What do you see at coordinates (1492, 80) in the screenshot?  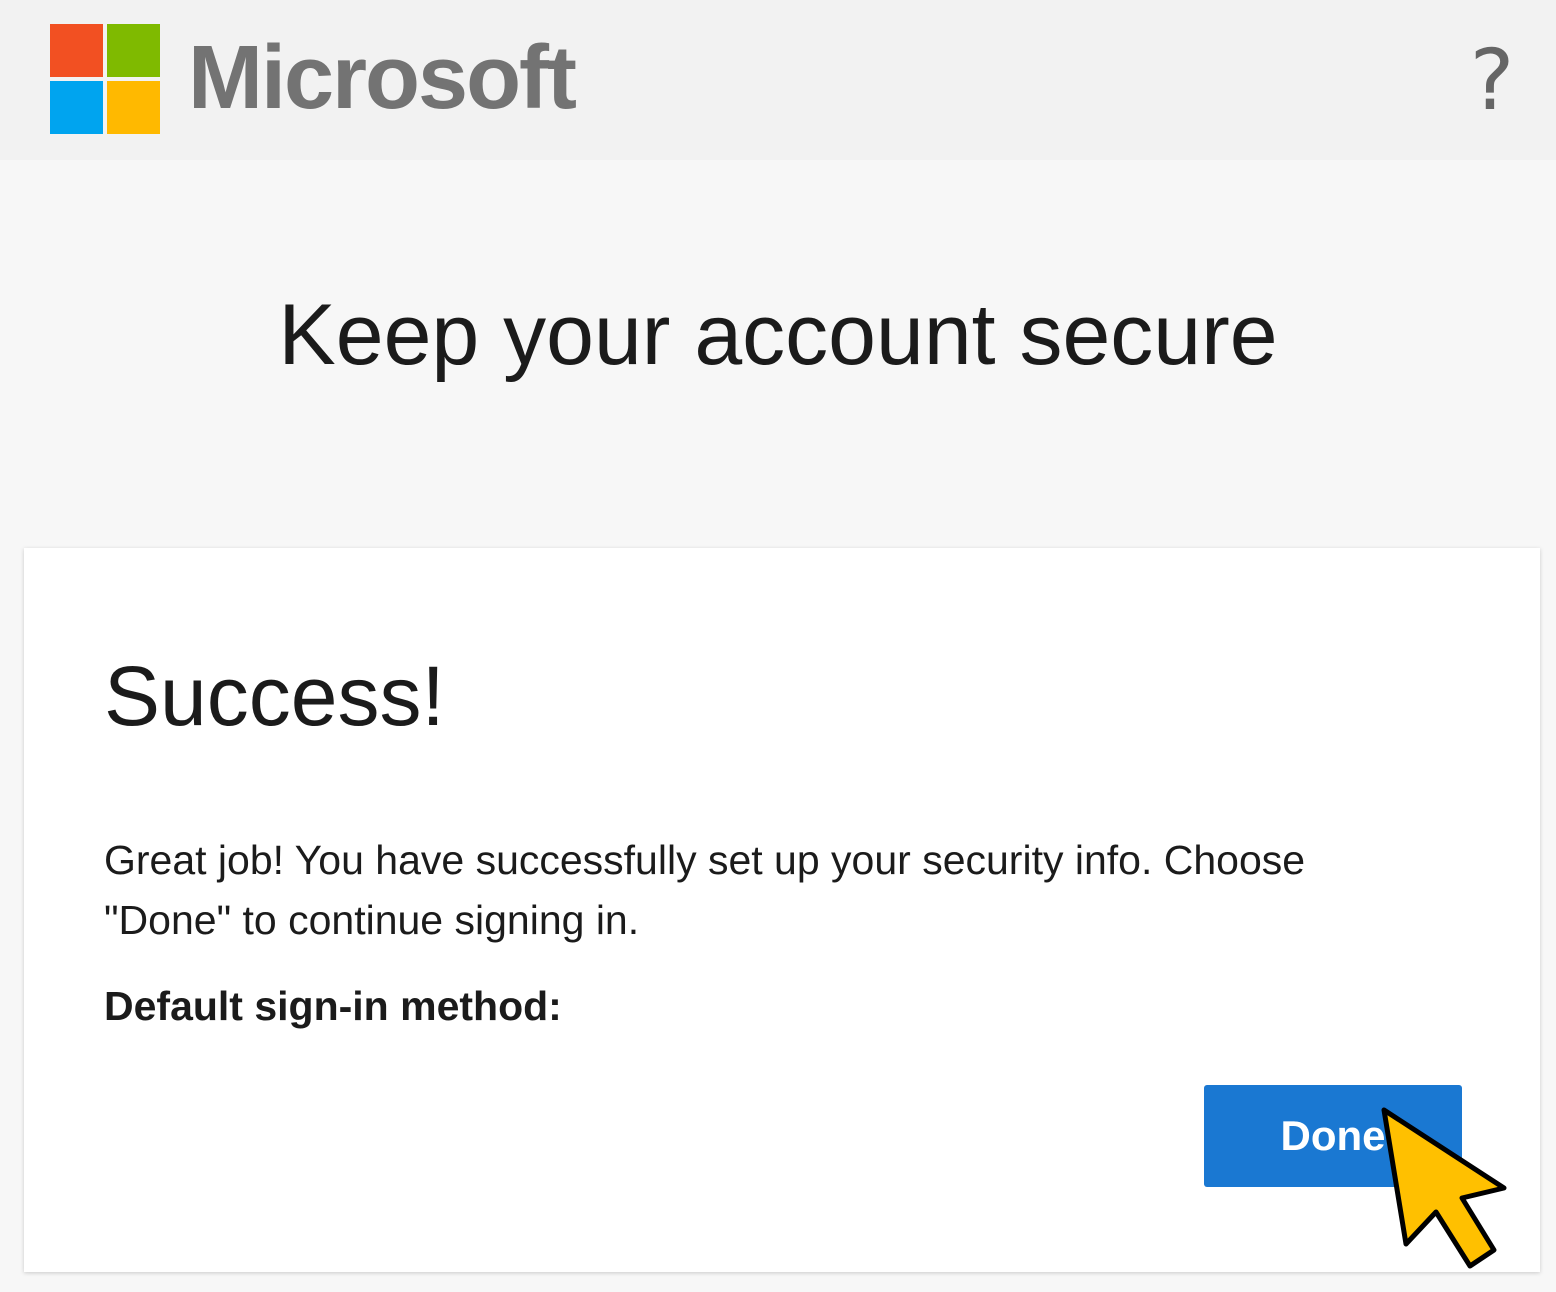 I see `help-icon: ?` at bounding box center [1492, 80].